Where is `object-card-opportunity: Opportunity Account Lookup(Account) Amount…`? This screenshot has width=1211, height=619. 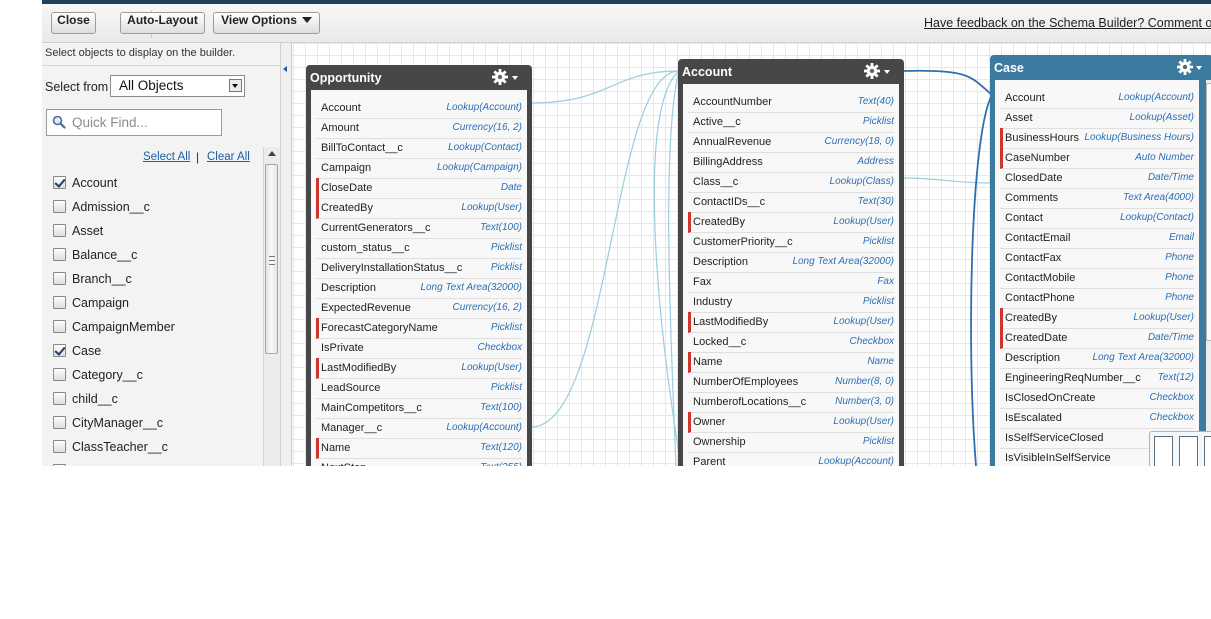
object-card-opportunity: Opportunity Account Lookup(Account) Amount… is located at coordinates (419, 265).